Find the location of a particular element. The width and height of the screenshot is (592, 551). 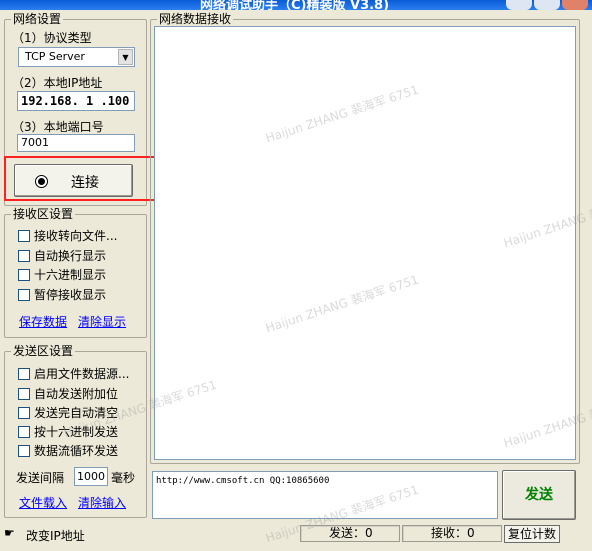

hand-pointer-icon: ☛ is located at coordinates (9, 533).